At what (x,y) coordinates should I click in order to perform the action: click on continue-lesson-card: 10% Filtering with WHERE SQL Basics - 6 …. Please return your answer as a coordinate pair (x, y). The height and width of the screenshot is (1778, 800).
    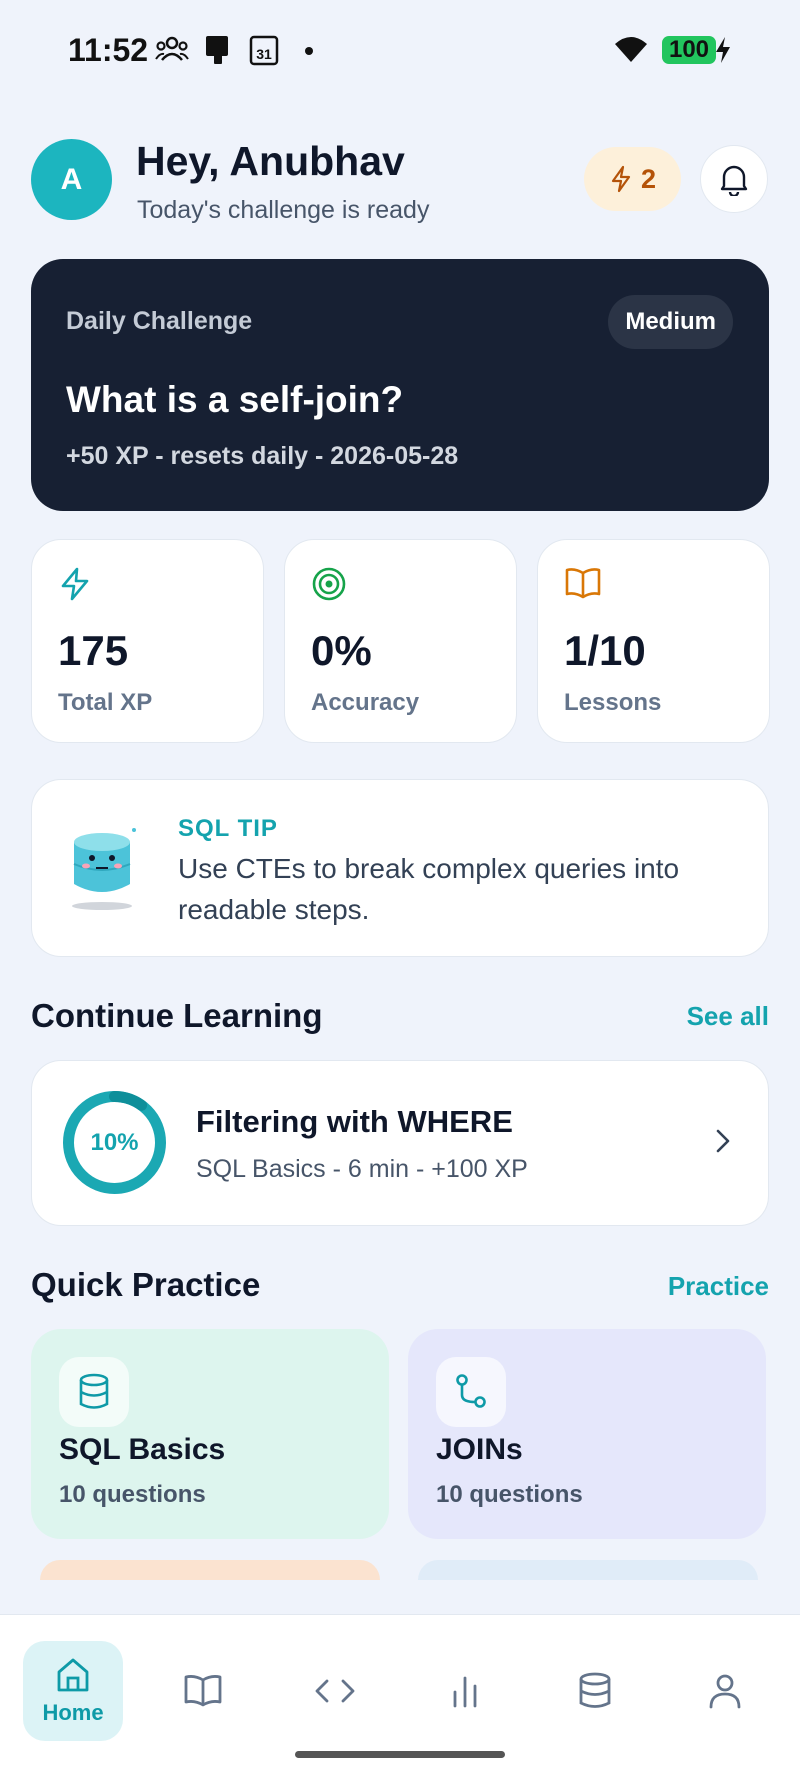
    Looking at the image, I should click on (400, 1143).